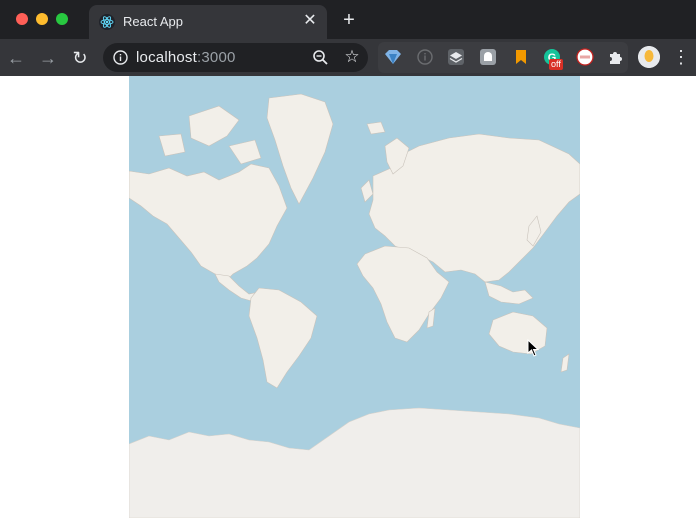  I want to click on info-extension-icon, so click(425, 57).